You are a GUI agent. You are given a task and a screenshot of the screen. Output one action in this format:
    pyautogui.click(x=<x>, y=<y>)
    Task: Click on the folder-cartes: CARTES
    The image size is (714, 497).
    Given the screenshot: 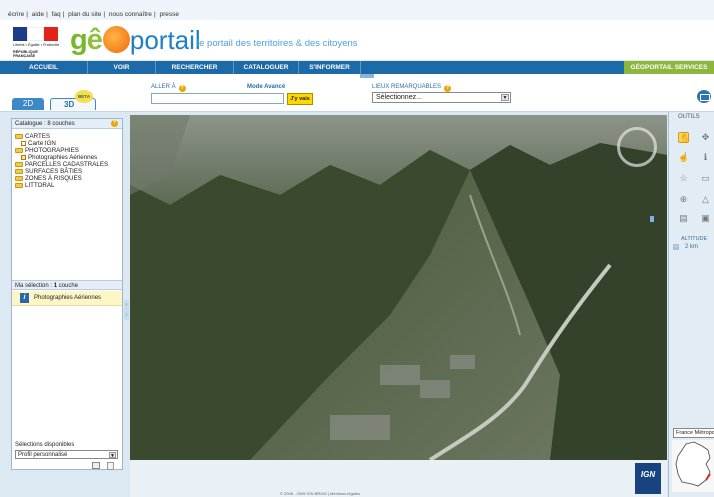 What is the action you would take?
    pyautogui.click(x=68, y=136)
    